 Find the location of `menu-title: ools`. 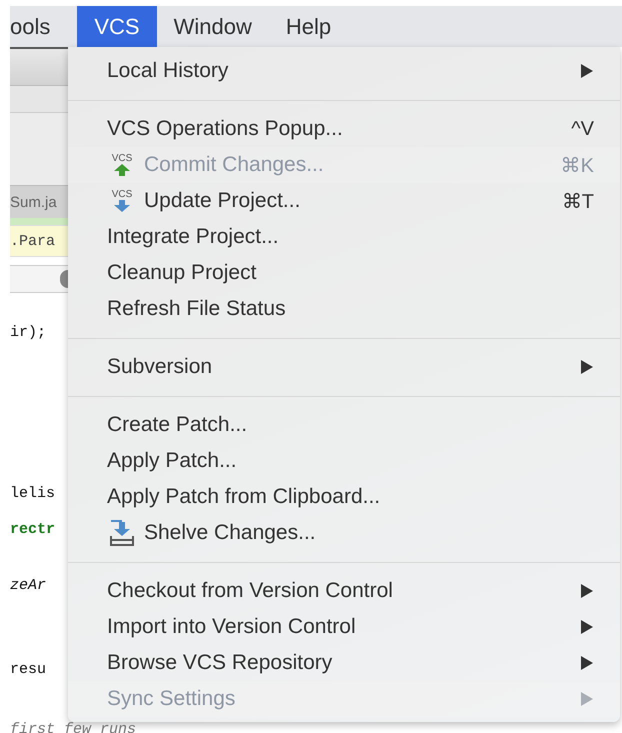

menu-title: ools is located at coordinates (39, 26).